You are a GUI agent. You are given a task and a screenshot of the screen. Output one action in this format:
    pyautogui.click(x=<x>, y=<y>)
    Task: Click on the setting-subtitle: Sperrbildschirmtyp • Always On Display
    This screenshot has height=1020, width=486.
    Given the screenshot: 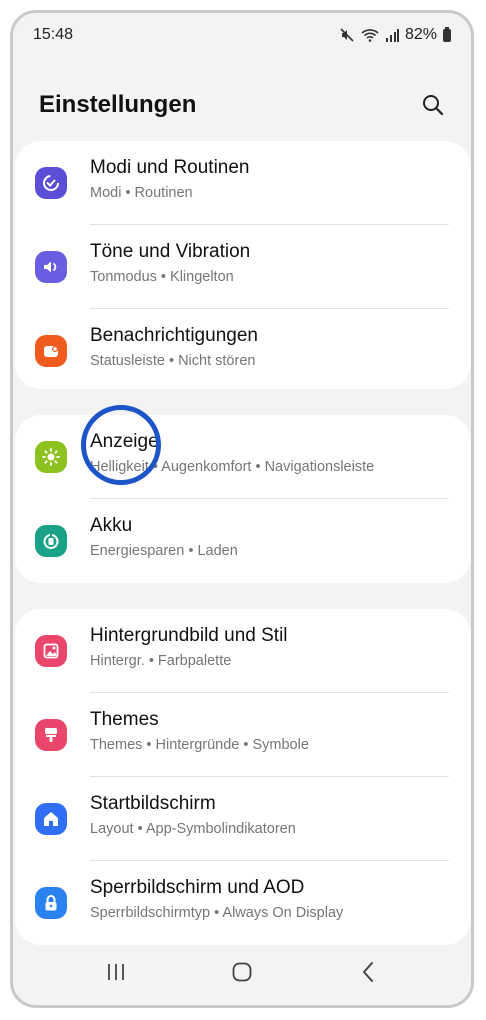 What is the action you would take?
    pyautogui.click(x=217, y=913)
    